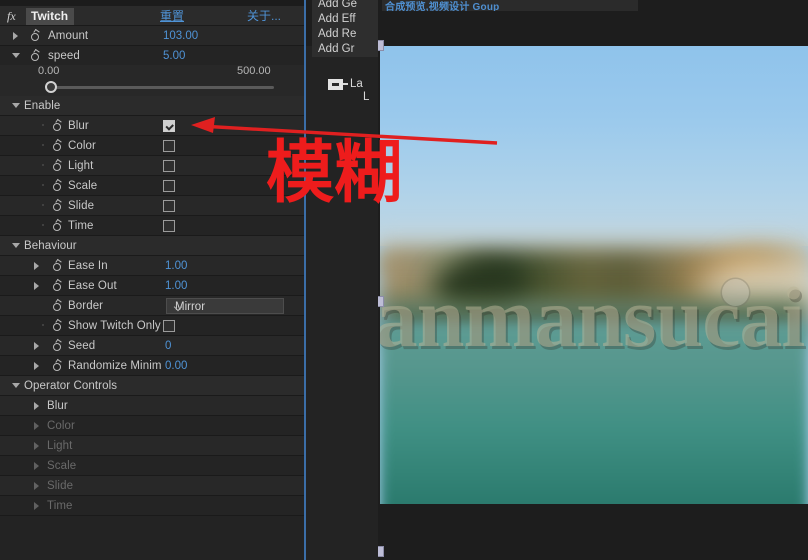 Image resolution: width=808 pixels, height=560 pixels. Describe the element at coordinates (169, 166) in the screenshot. I see `checkbox-light` at that location.